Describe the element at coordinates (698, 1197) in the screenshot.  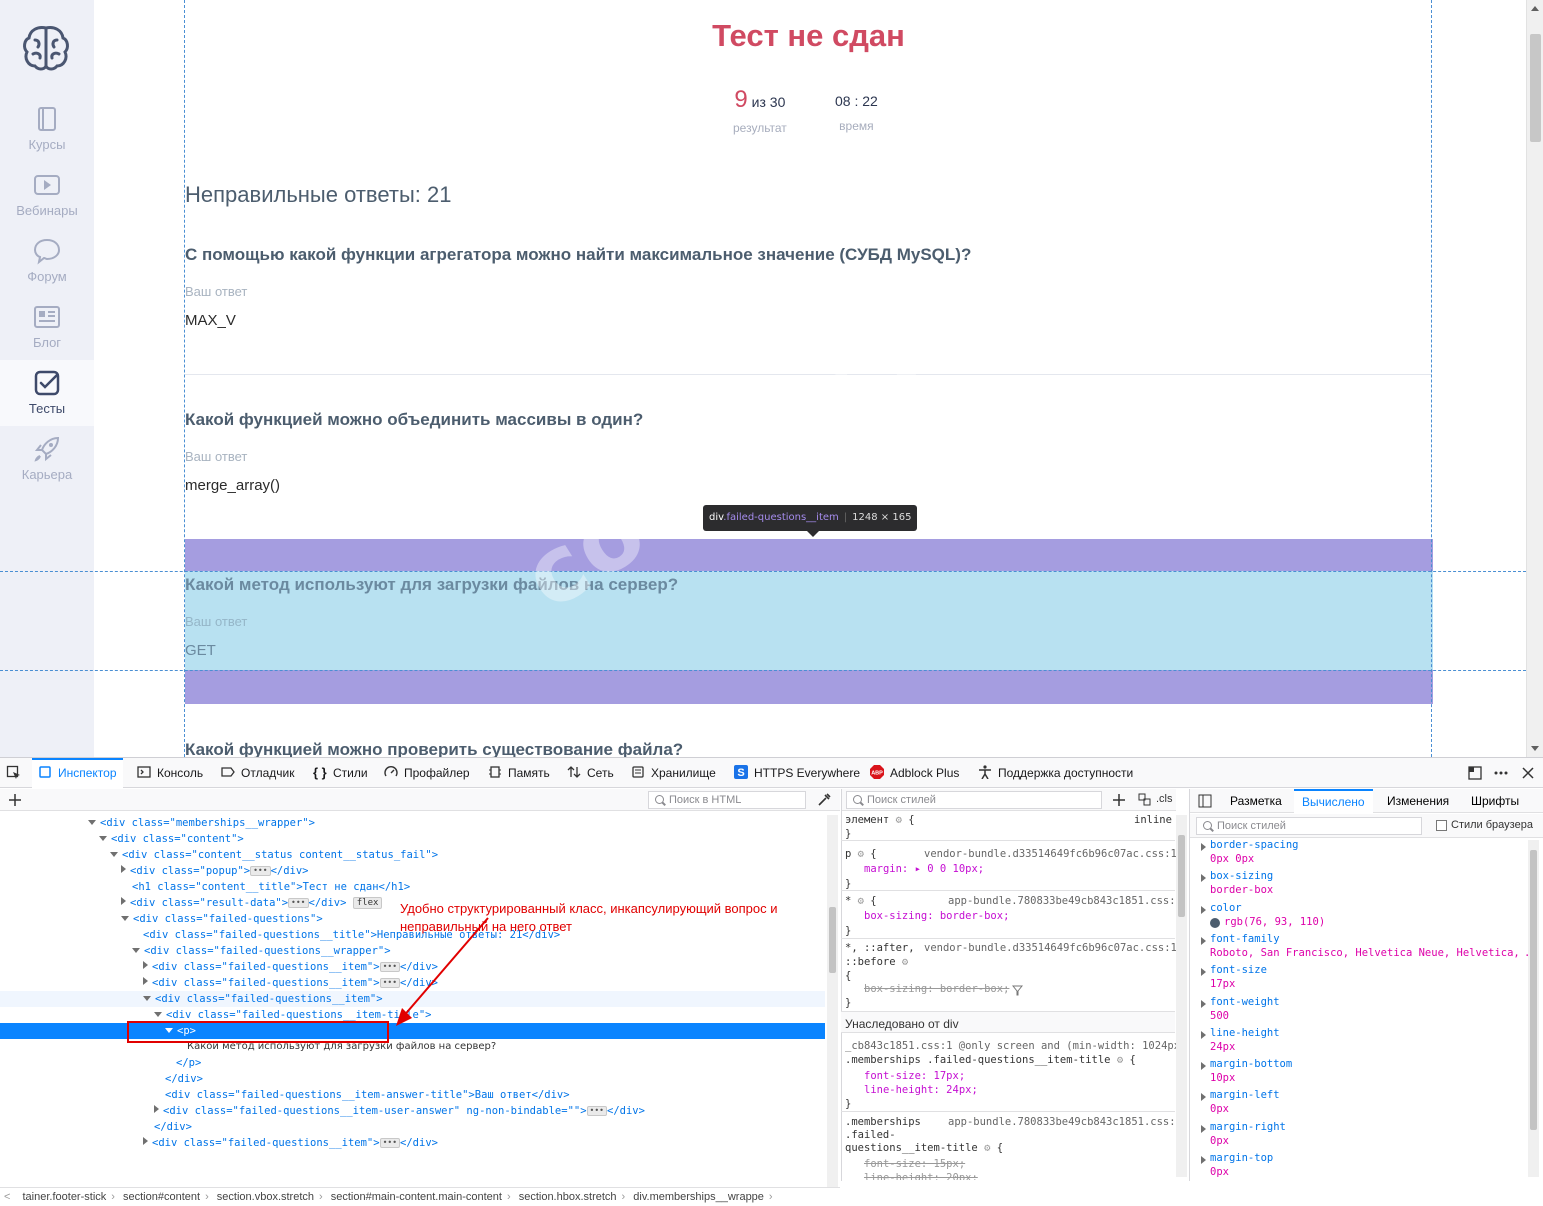
I see `breadcrumb-item: div.memberships__wrappe` at that location.